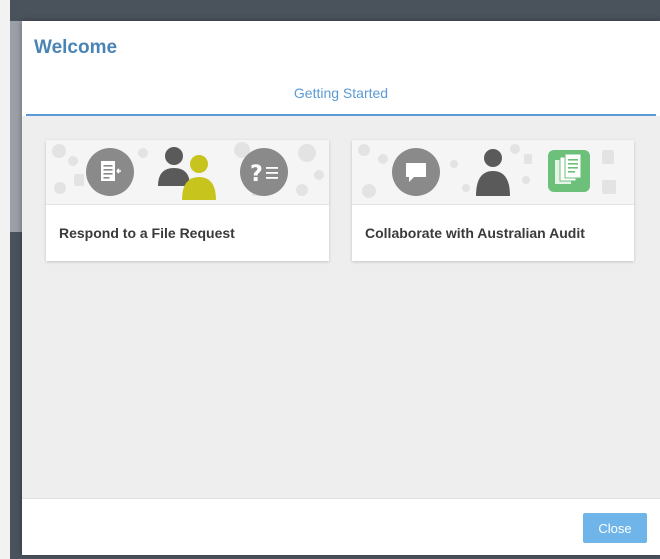  I want to click on people-icon, so click(187, 173).